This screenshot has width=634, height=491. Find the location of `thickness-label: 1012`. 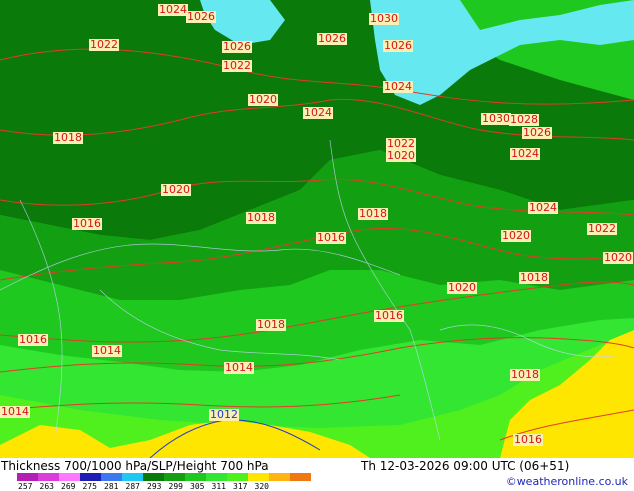

thickness-label: 1012 is located at coordinates (224, 414).